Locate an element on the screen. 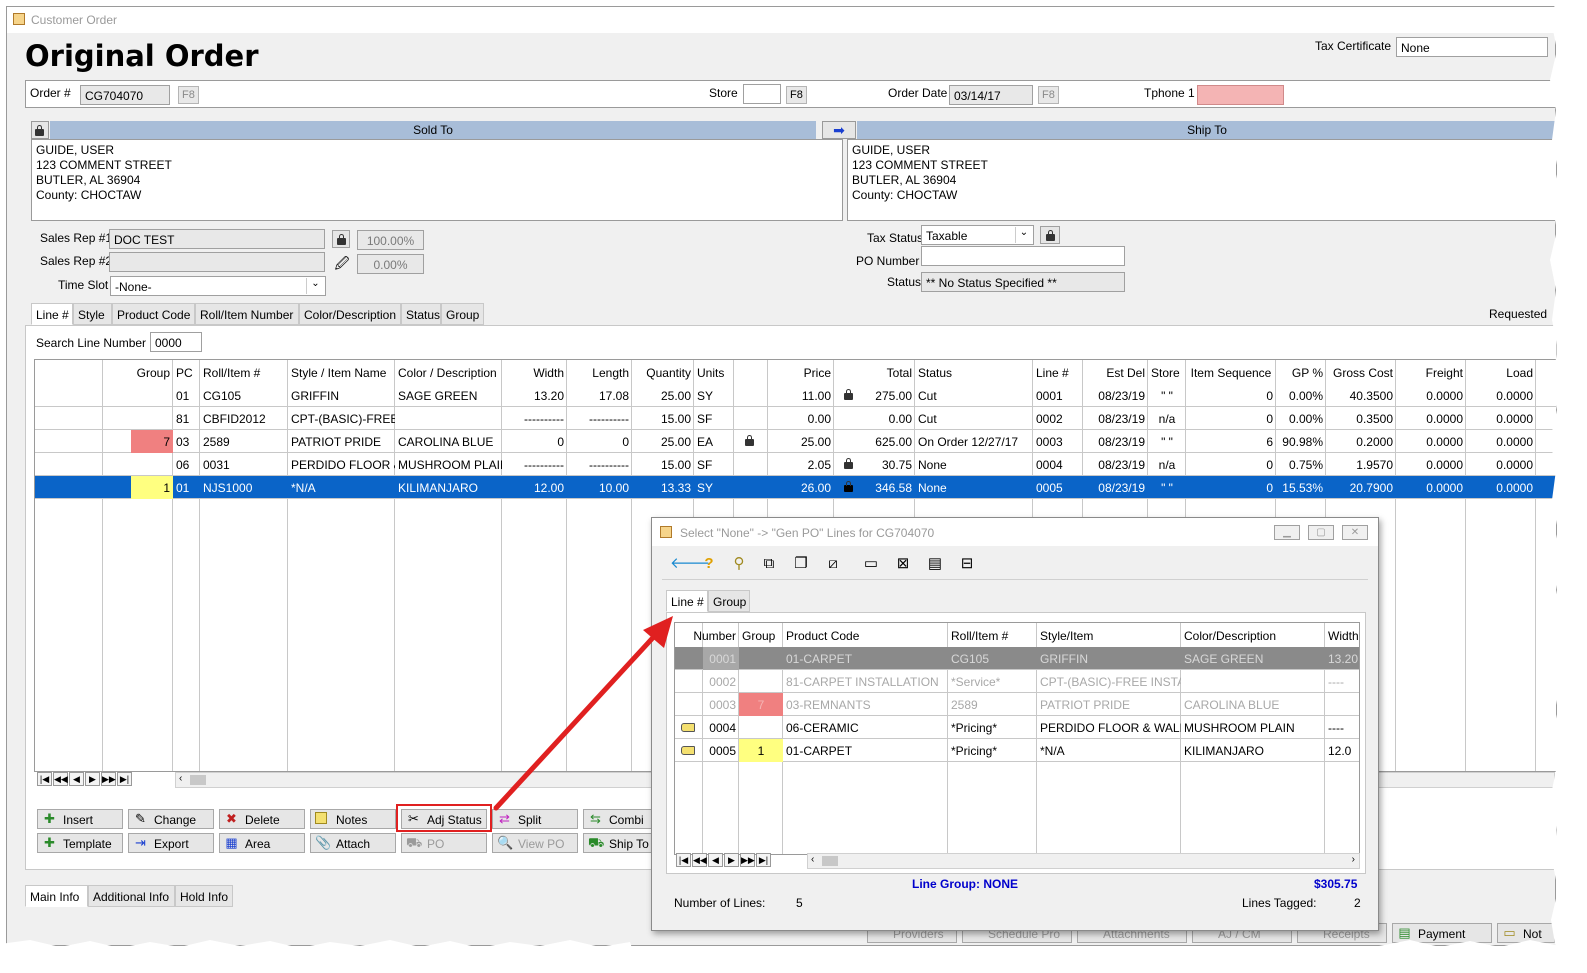  torn-edge-right is located at coordinates (1567, 486).